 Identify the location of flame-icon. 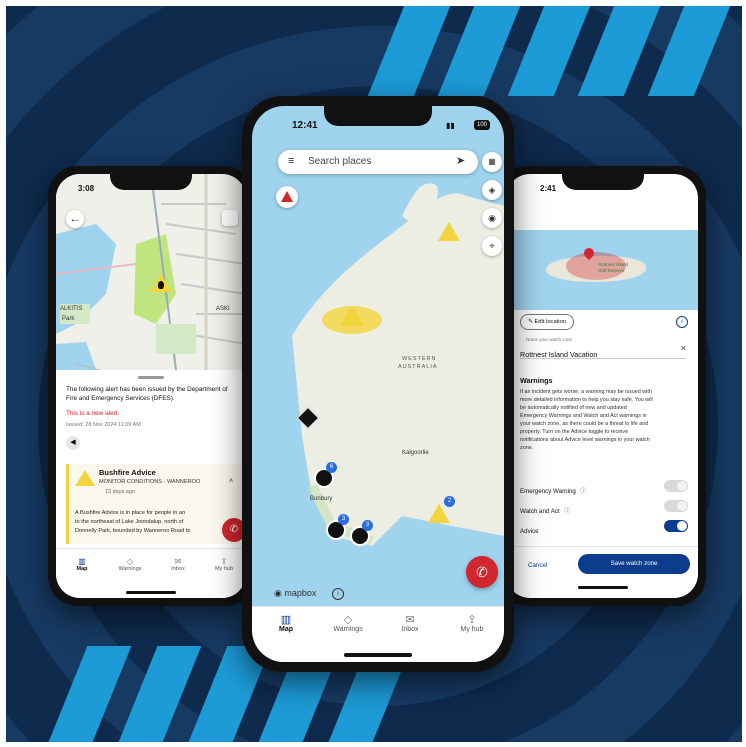
(161, 285).